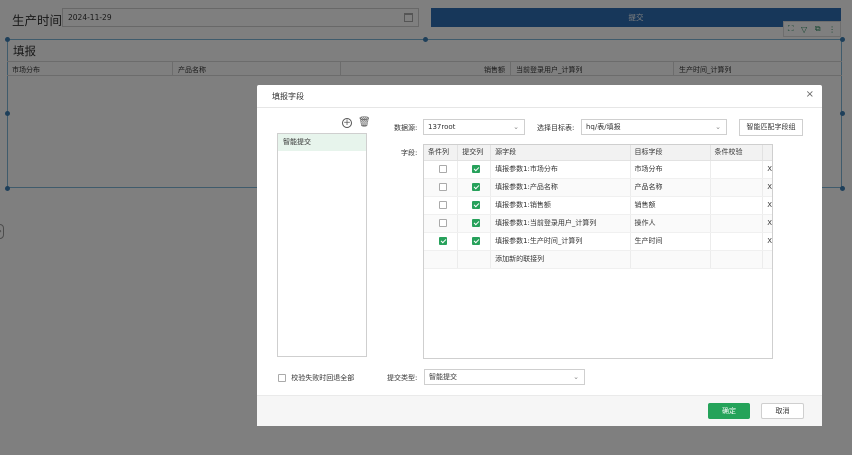 This screenshot has height=455, width=852. What do you see at coordinates (347, 123) in the screenshot?
I see `add-icon: +` at bounding box center [347, 123].